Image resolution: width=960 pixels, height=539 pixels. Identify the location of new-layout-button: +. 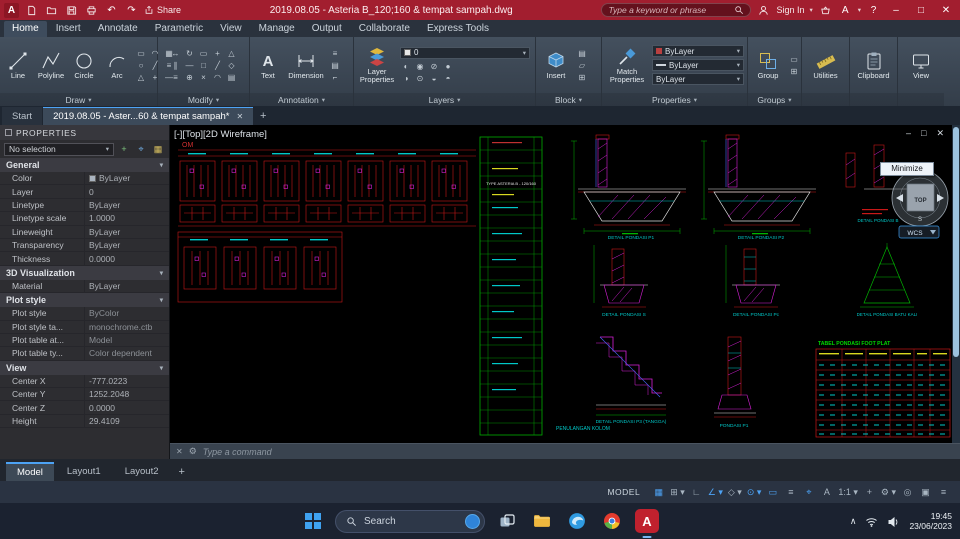
(182, 471).